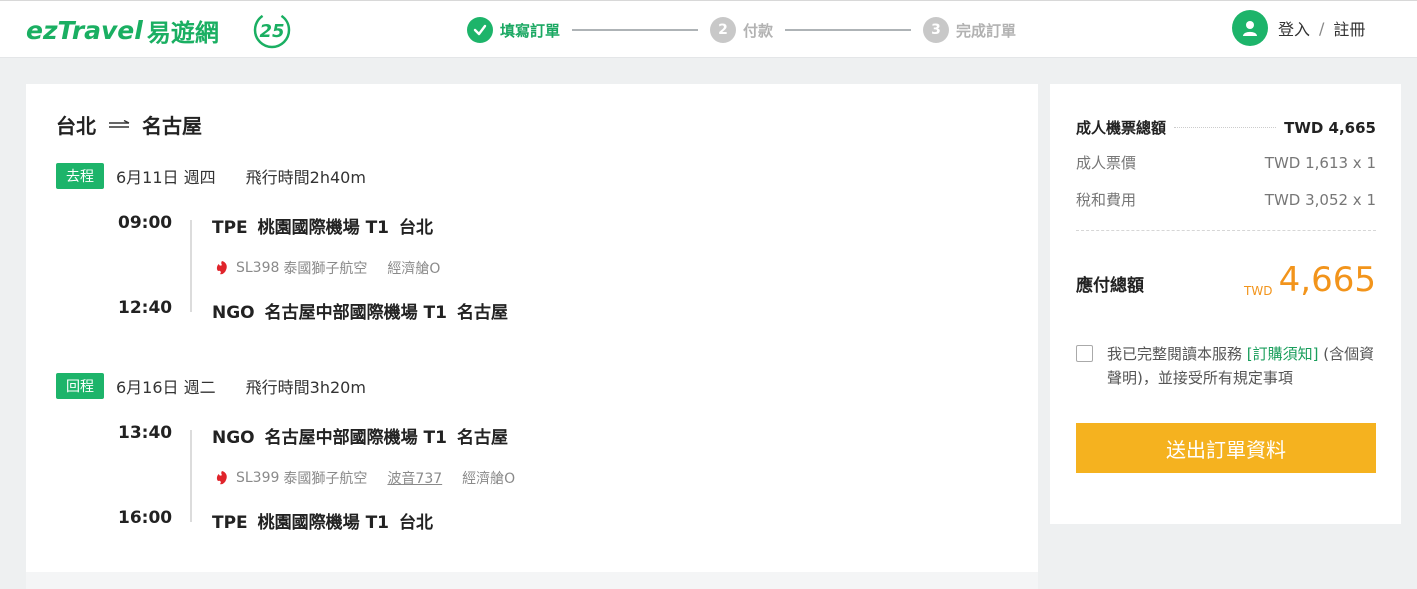 The width and height of the screenshot is (1417, 589). I want to click on login-link: 登入, so click(1294, 28).